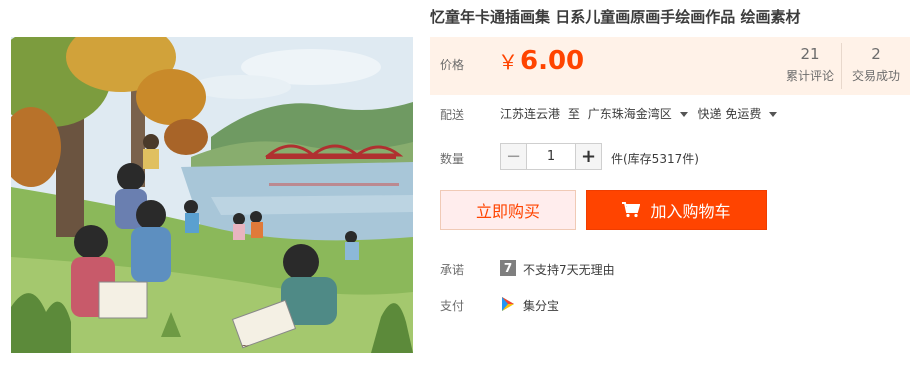  Describe the element at coordinates (573, 114) in the screenshot. I see `shipping-to: 至` at that location.